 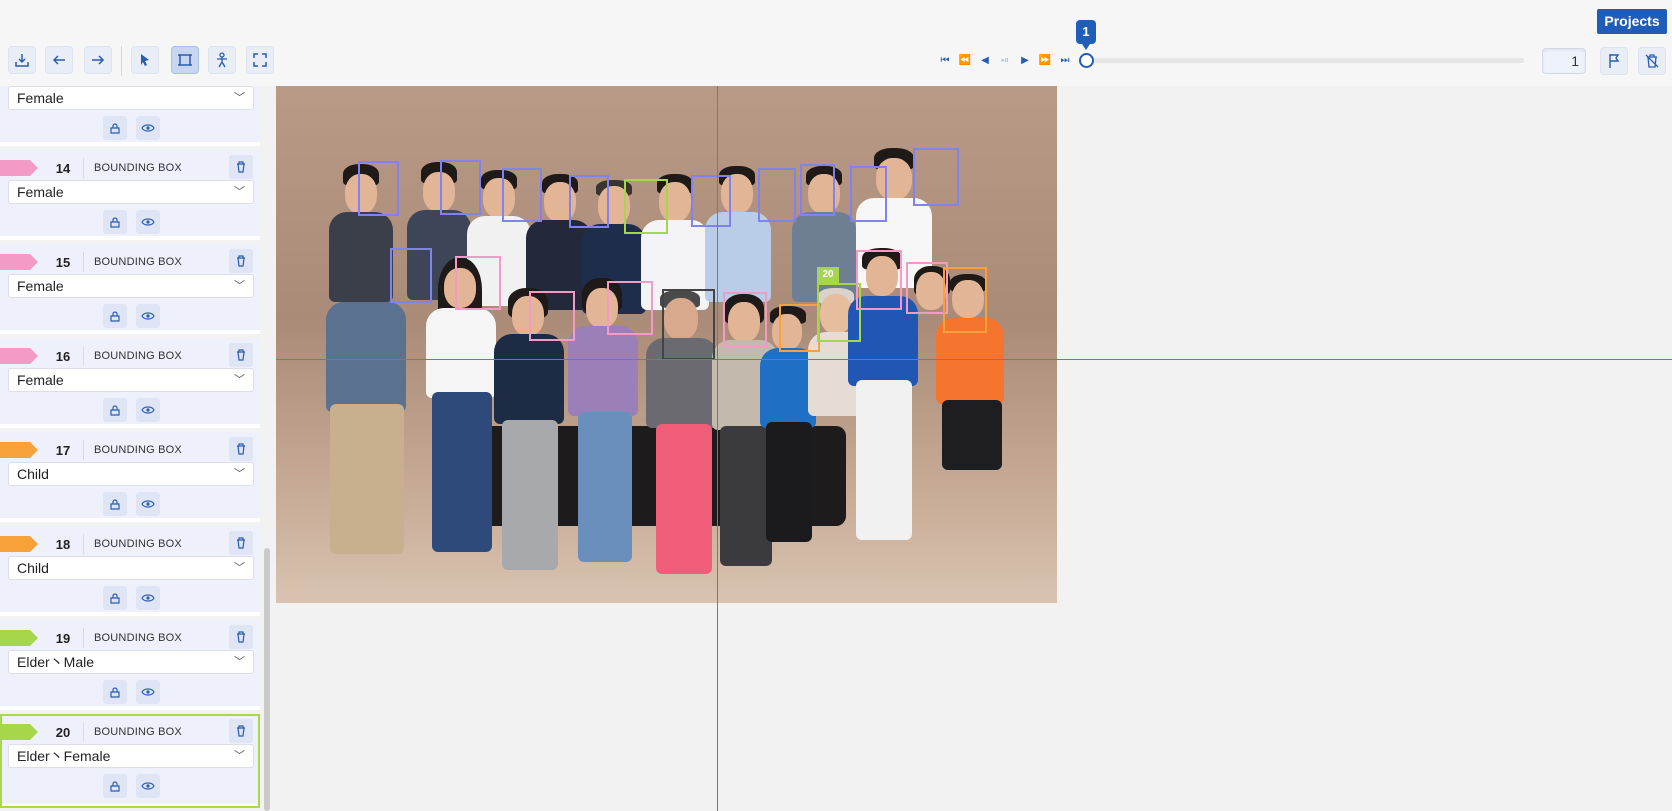 What do you see at coordinates (1632, 21) in the screenshot?
I see `projects-button: Projects` at bounding box center [1632, 21].